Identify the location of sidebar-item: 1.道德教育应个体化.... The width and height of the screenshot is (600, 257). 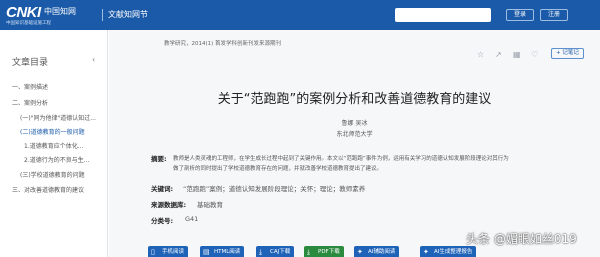
(64, 145).